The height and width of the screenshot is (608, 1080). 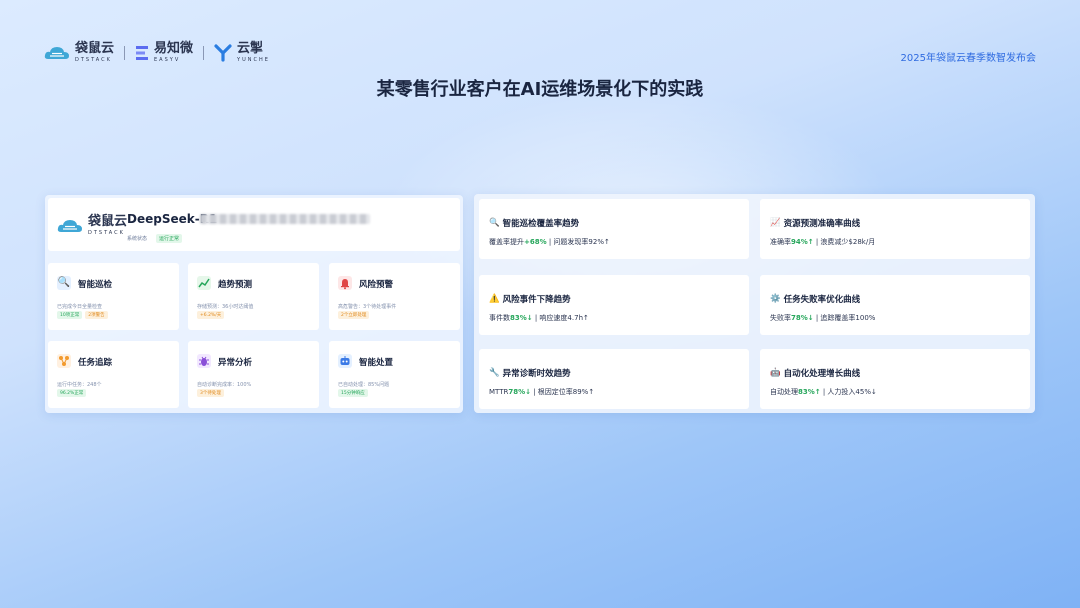 I want to click on metric-label: 事件数, so click(x=499, y=318).